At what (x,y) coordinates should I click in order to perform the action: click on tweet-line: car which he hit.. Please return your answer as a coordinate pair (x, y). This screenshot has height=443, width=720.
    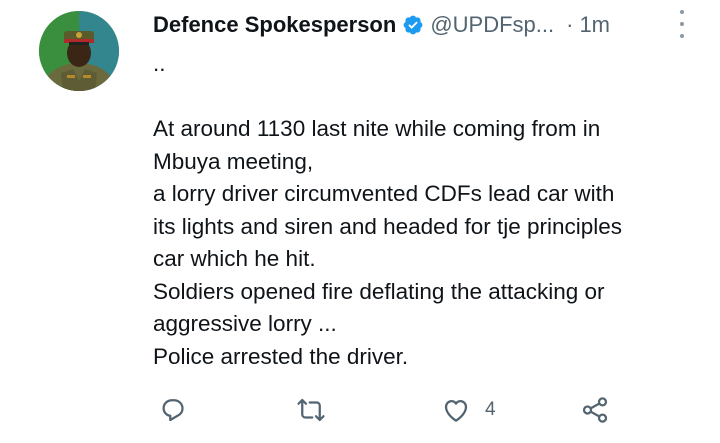
    Looking at the image, I should click on (234, 258).